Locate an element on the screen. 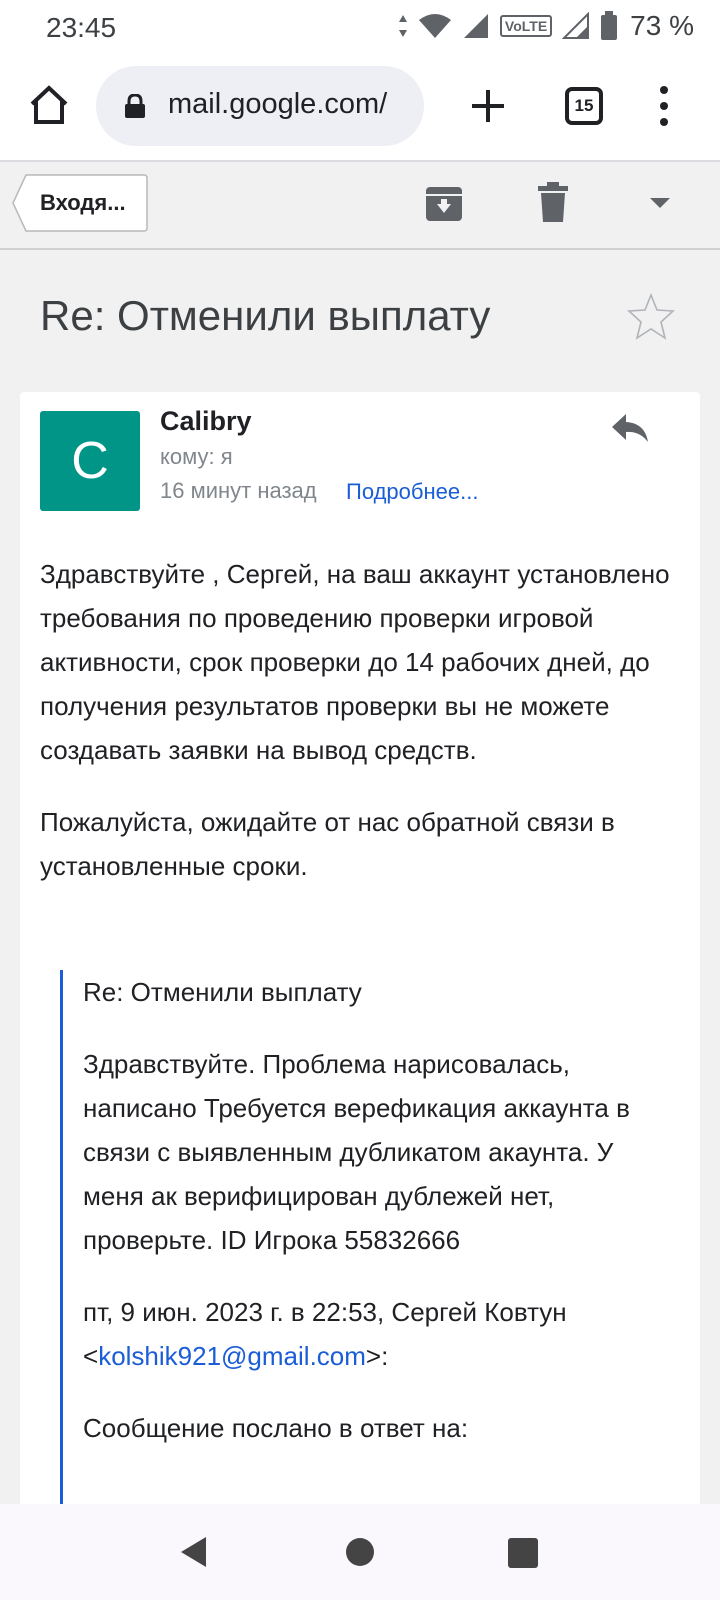 The height and width of the screenshot is (1600, 720). android-nav-bar is located at coordinates (360, 1552).